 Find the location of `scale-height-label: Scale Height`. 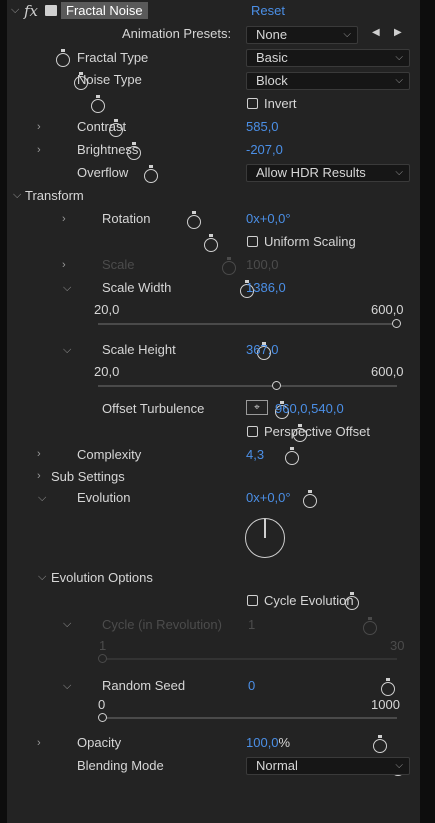

scale-height-label: Scale Height is located at coordinates (139, 349).